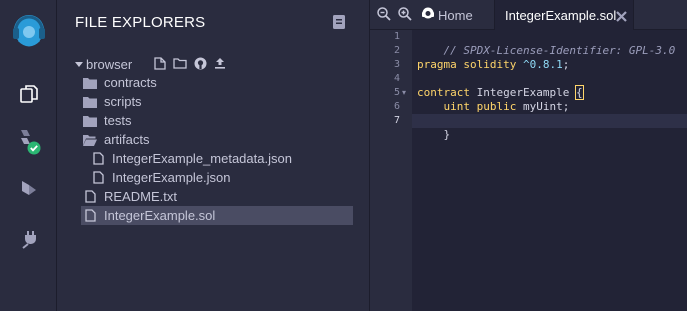 The height and width of the screenshot is (311, 687). Describe the element at coordinates (384, 14) in the screenshot. I see `zoom-out-icon` at that location.